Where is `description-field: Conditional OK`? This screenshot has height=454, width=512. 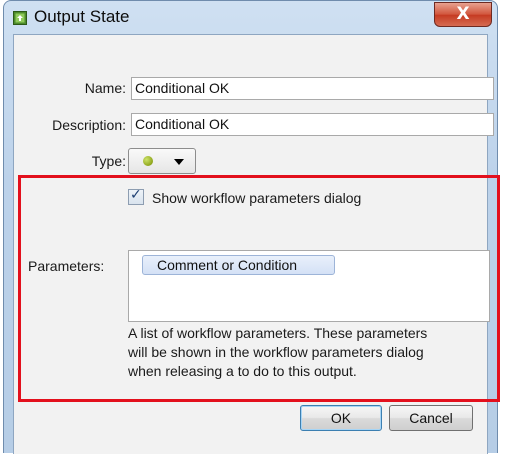
description-field: Conditional OK is located at coordinates (312, 124).